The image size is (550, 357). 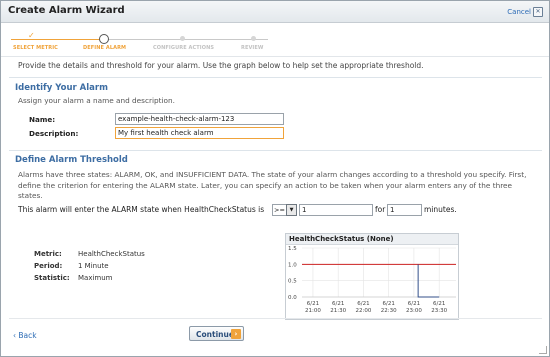 What do you see at coordinates (275, 318) in the screenshot?
I see `footer-divider` at bounding box center [275, 318].